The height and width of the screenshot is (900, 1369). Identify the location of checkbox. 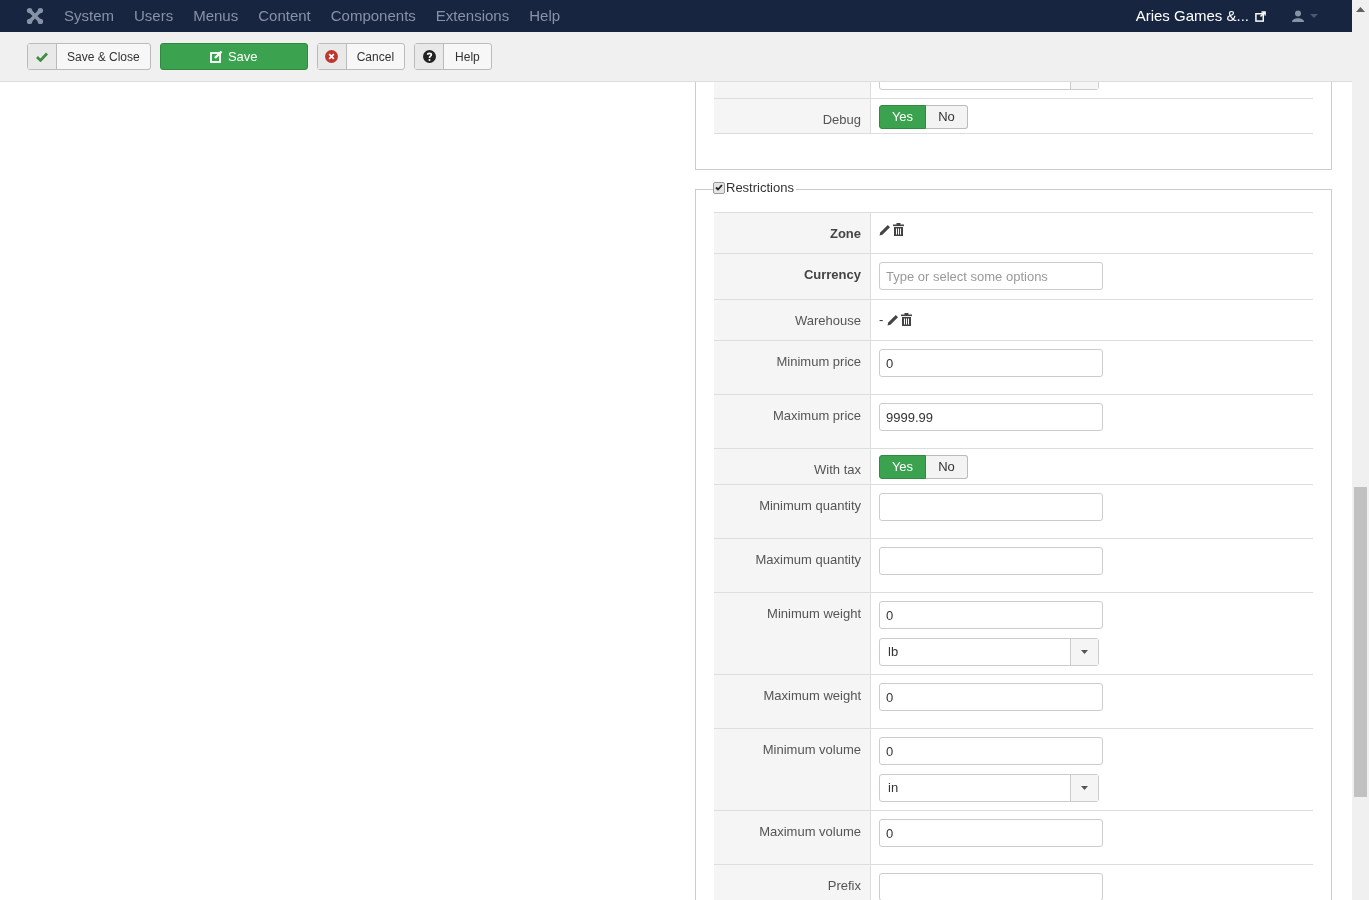
(719, 187).